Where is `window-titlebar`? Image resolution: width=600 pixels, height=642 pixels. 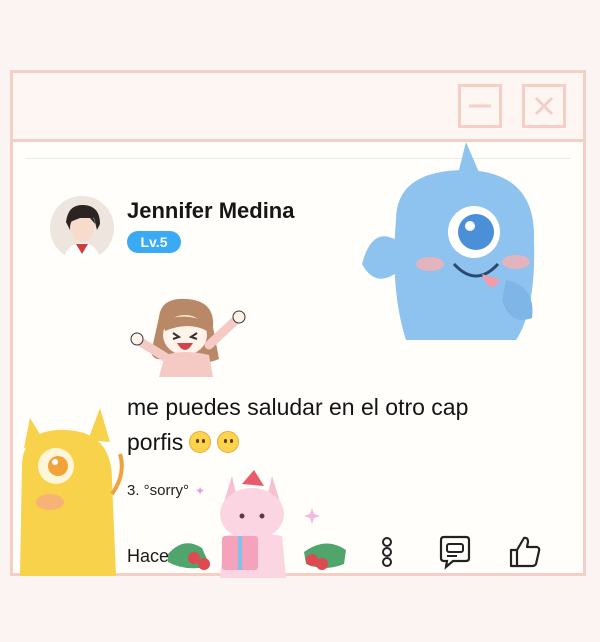
window-titlebar is located at coordinates (298, 107).